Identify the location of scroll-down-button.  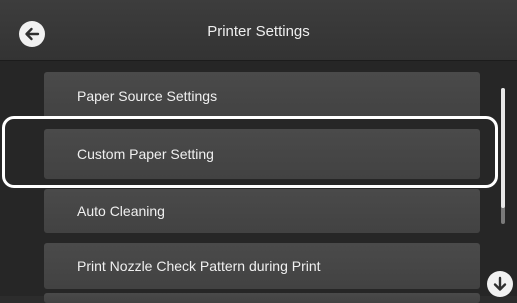
(500, 284).